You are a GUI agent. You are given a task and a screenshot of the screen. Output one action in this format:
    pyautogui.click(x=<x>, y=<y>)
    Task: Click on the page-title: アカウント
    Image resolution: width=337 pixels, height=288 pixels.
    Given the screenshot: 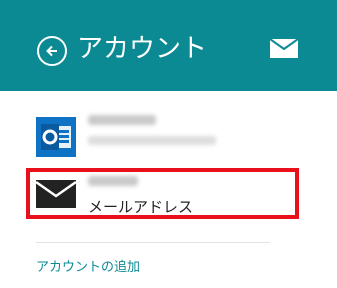 What is the action you would take?
    pyautogui.click(x=142, y=49)
    